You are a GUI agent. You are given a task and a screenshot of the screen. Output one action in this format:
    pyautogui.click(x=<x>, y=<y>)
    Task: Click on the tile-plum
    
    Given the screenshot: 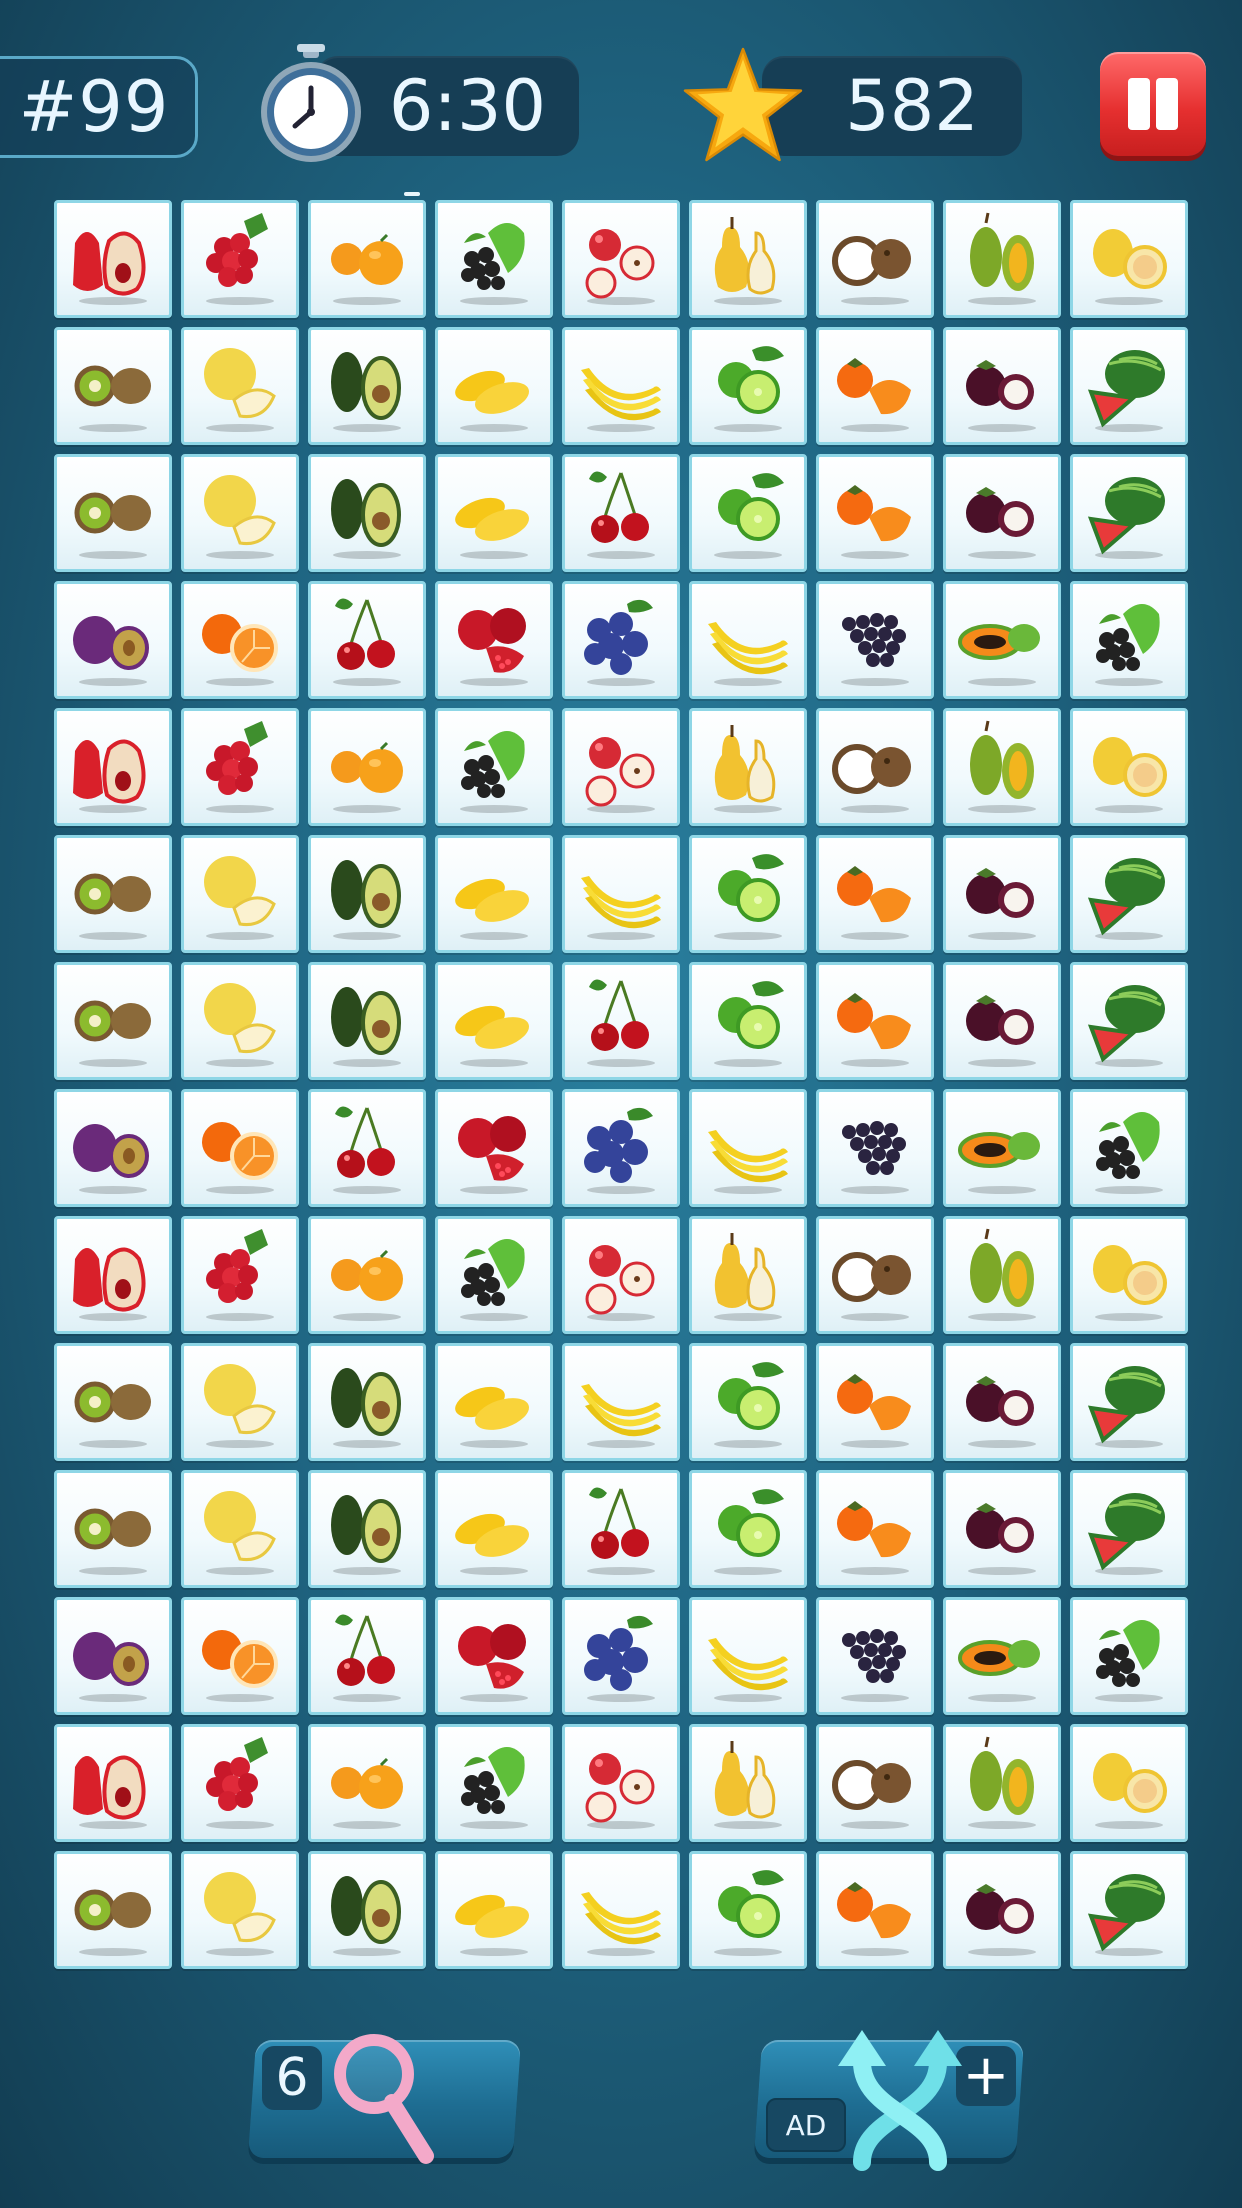 What is the action you would take?
    pyautogui.click(x=113, y=1656)
    